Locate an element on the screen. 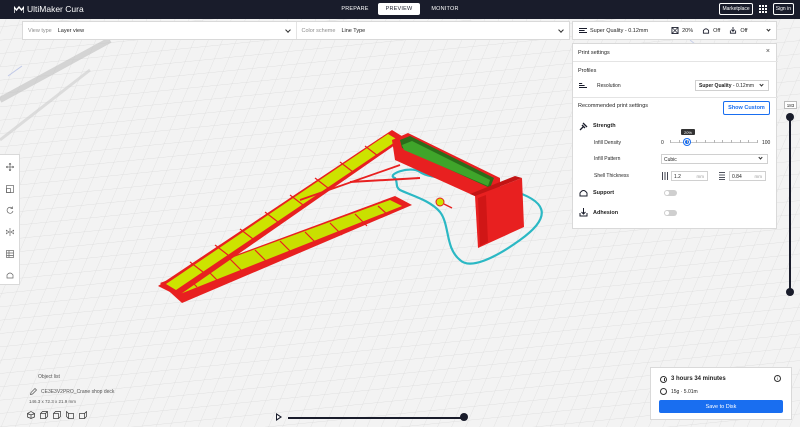 The height and width of the screenshot is (427, 800). object-dimensions: 146.3 x 72.3 x 21.9 mm is located at coordinates (53, 401).